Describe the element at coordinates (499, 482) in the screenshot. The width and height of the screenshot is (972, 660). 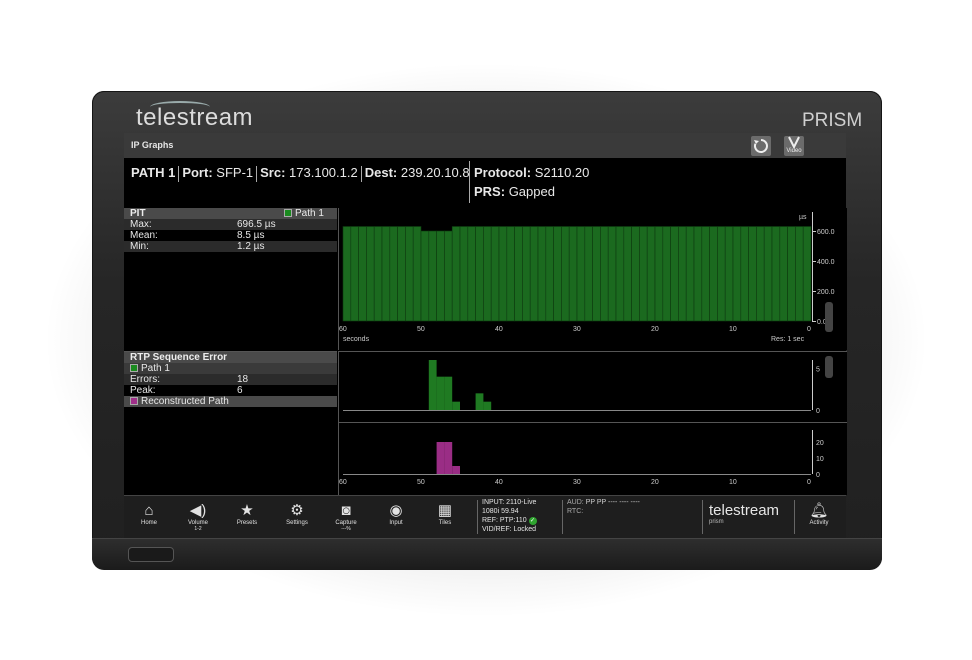
I see `rtp-x-tick-label: 40` at that location.